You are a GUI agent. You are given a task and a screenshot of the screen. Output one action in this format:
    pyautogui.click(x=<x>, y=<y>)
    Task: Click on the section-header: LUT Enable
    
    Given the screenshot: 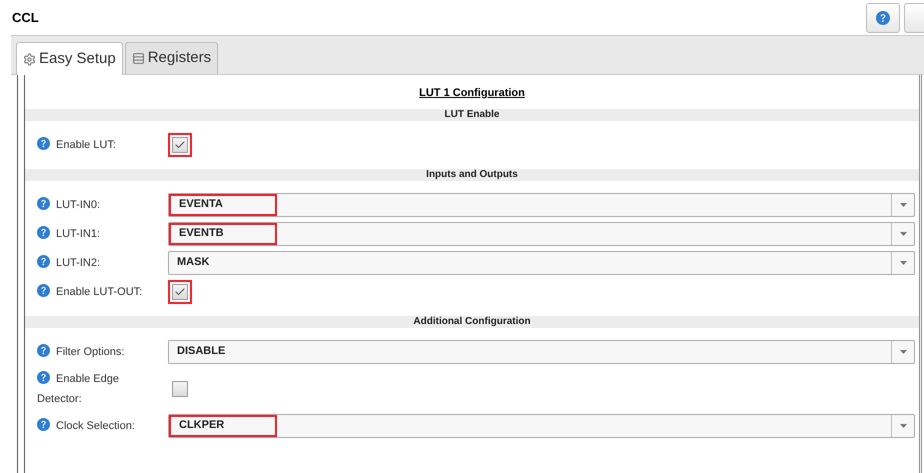 What is the action you would take?
    pyautogui.click(x=472, y=114)
    